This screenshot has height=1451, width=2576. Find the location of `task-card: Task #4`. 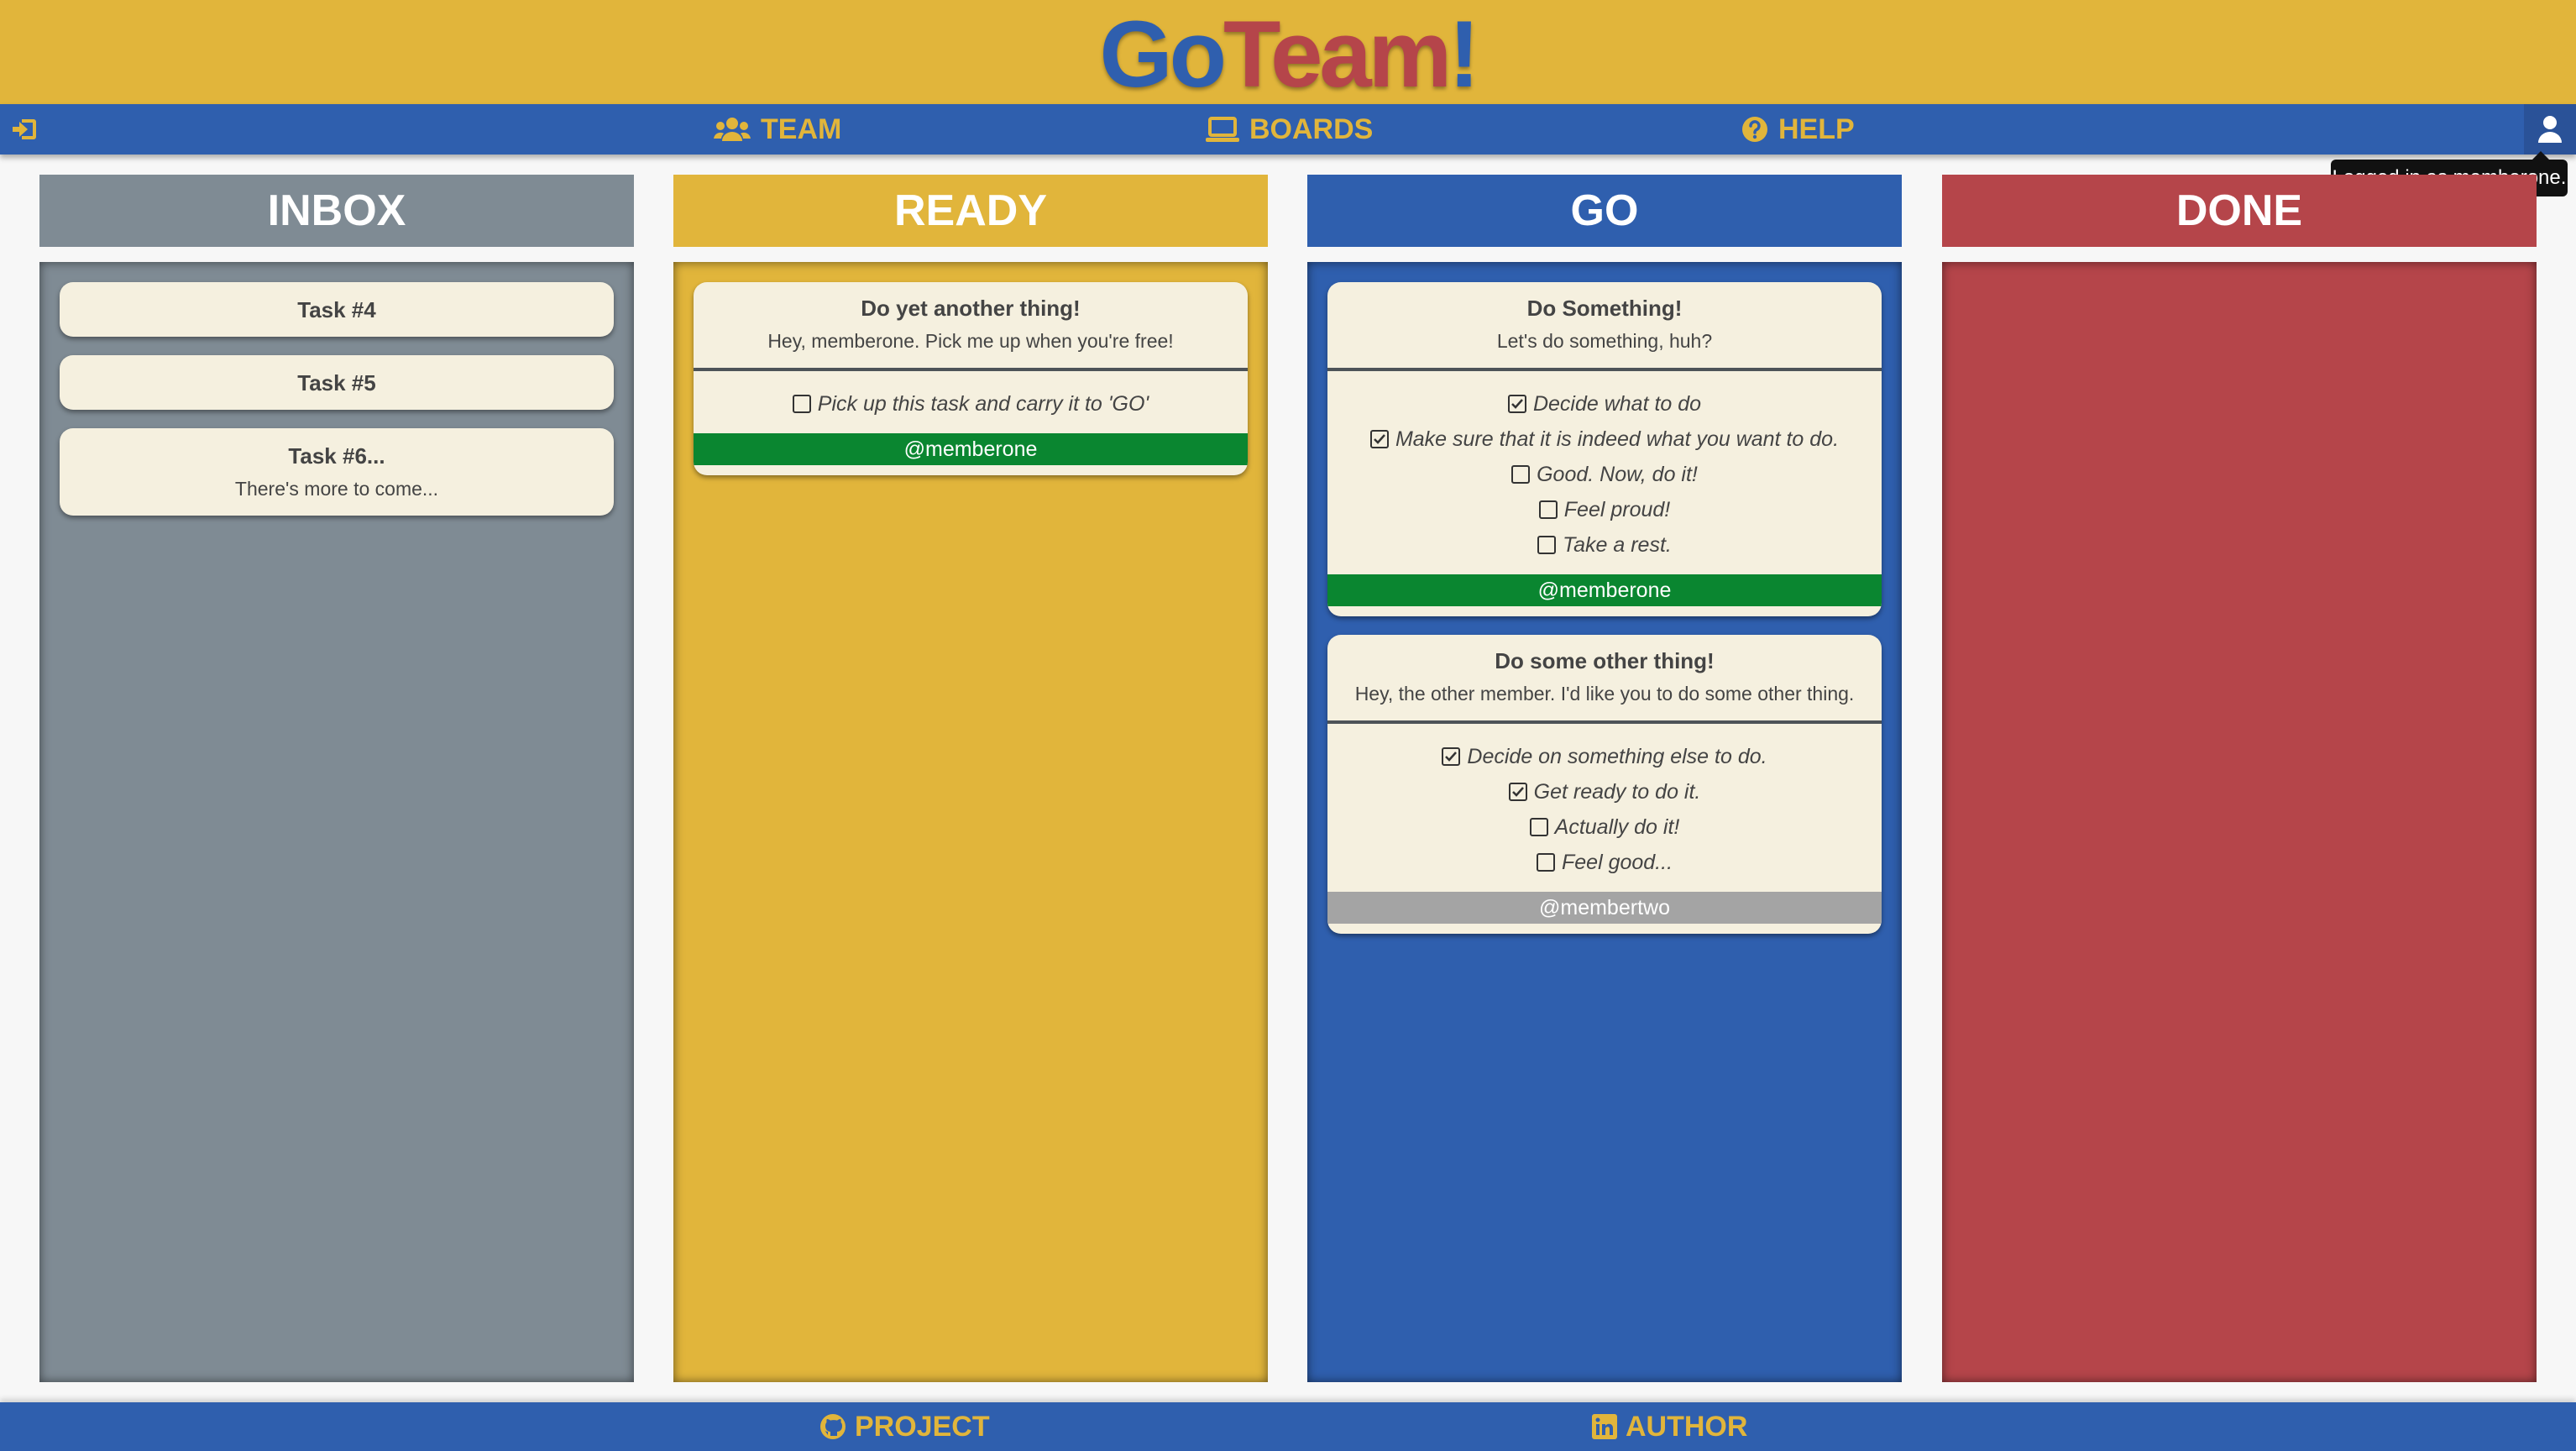

task-card: Task #4 is located at coordinates (337, 309).